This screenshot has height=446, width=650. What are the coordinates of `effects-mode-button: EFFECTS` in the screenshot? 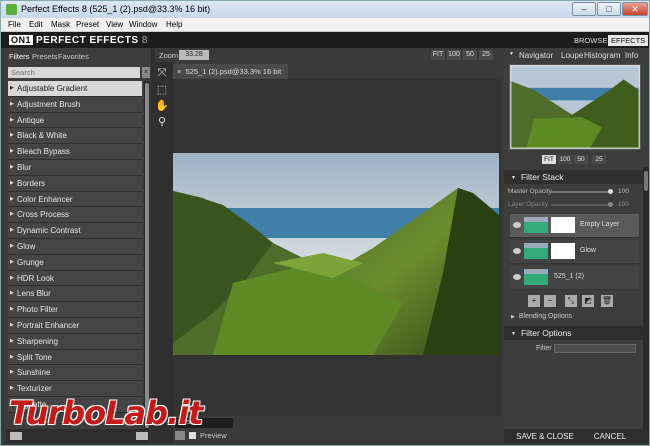 It's located at (628, 40).